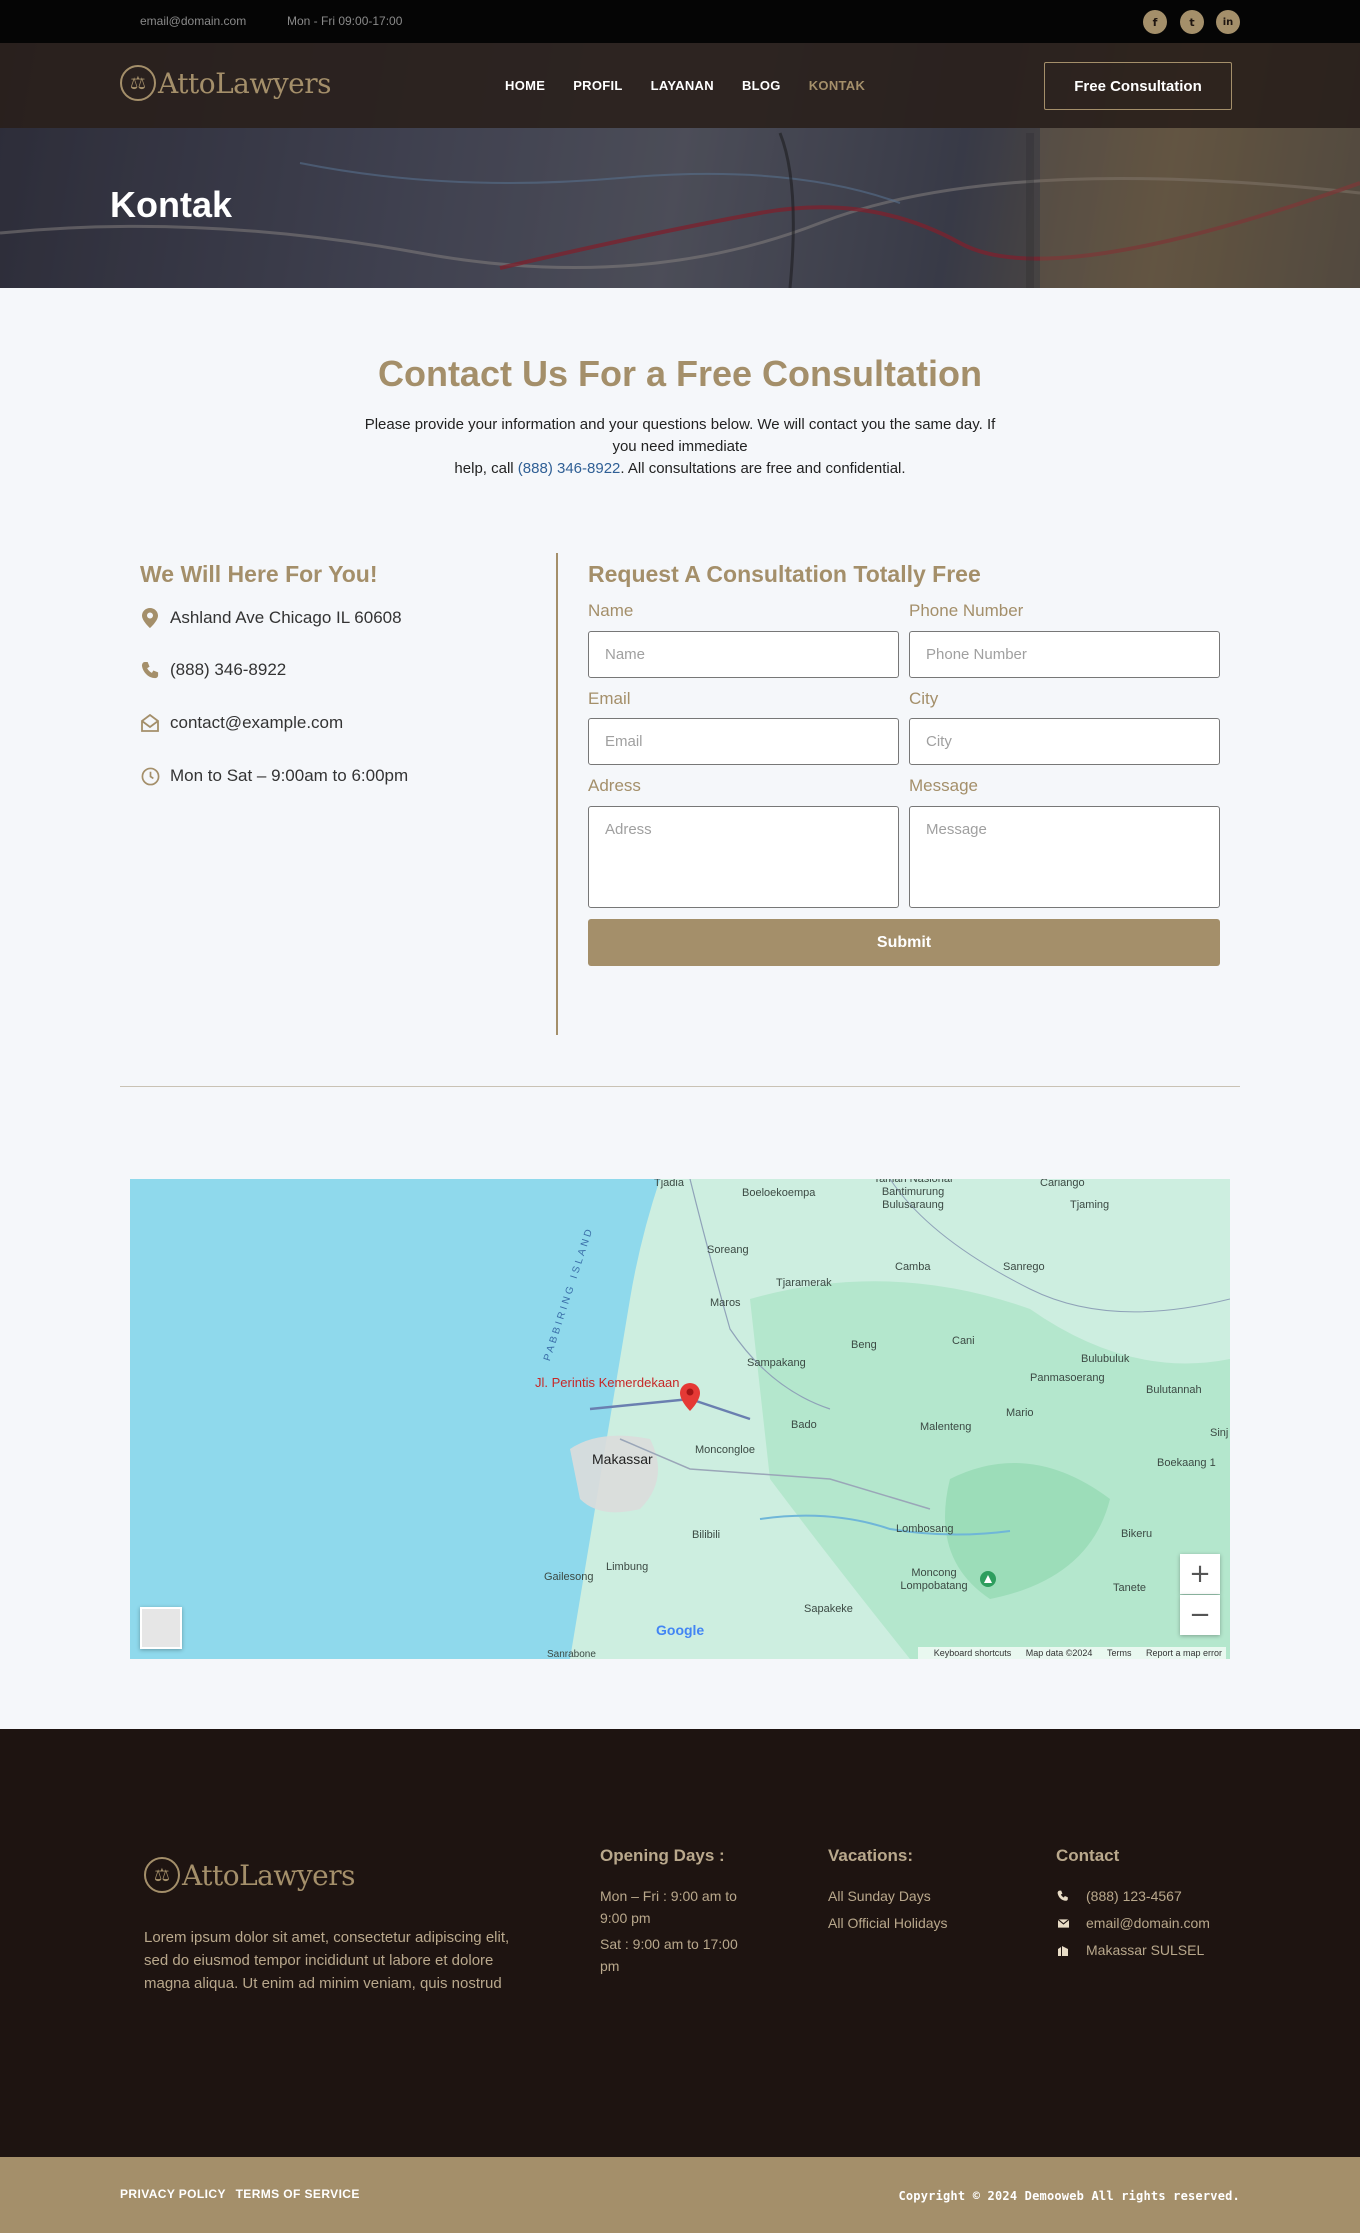  What do you see at coordinates (1184, 1653) in the screenshot?
I see `report-map-error-link: Report a map error` at bounding box center [1184, 1653].